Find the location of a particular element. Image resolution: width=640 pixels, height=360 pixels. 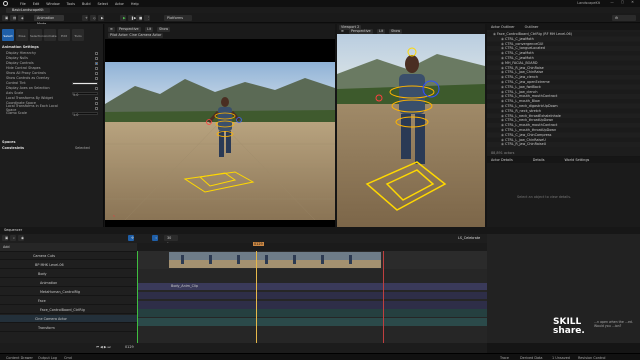

outliner-item: ◉ CTRL_C_tongueLocated is located at coordinates (563, 48).